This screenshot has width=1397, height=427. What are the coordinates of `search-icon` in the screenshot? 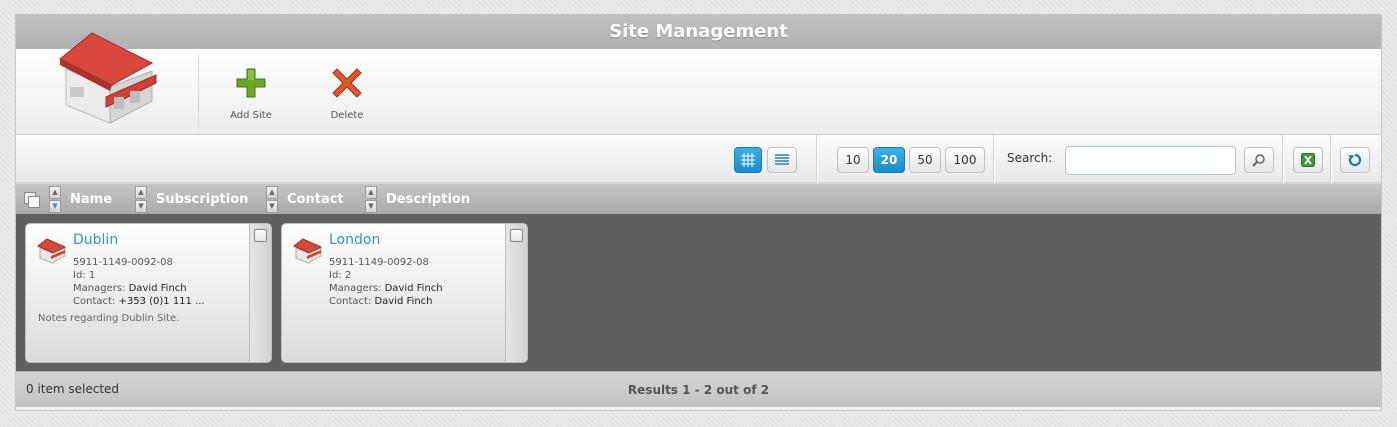 It's located at (1258, 160).